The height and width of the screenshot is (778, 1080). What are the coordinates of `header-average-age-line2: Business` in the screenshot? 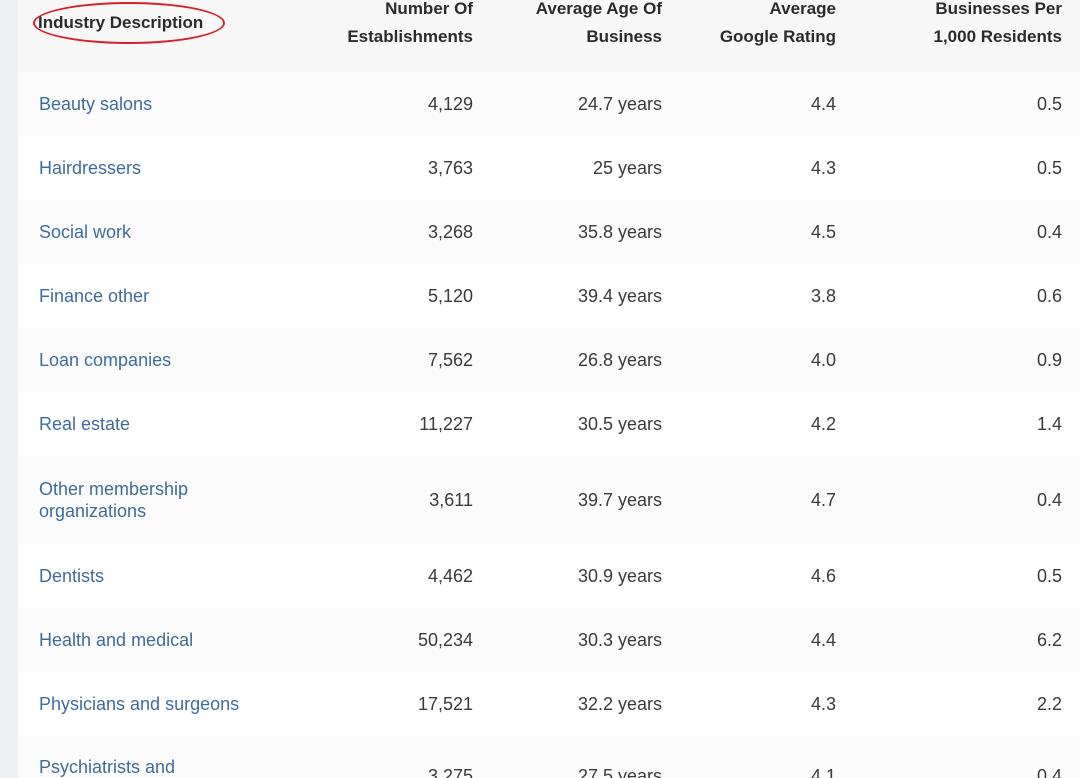 It's located at (624, 36).